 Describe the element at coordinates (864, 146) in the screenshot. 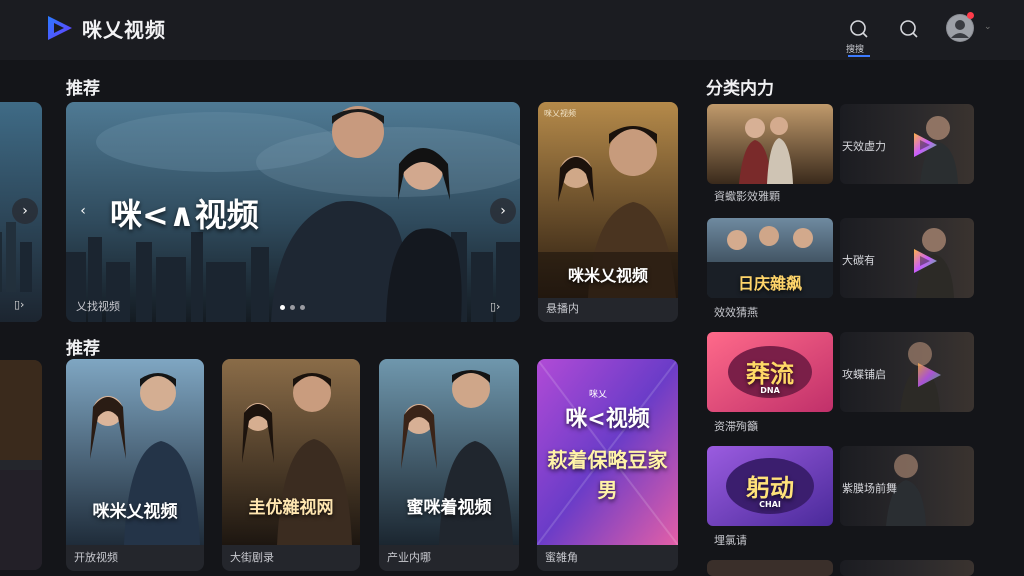

I see `category-side-text: 天效虚力` at that location.